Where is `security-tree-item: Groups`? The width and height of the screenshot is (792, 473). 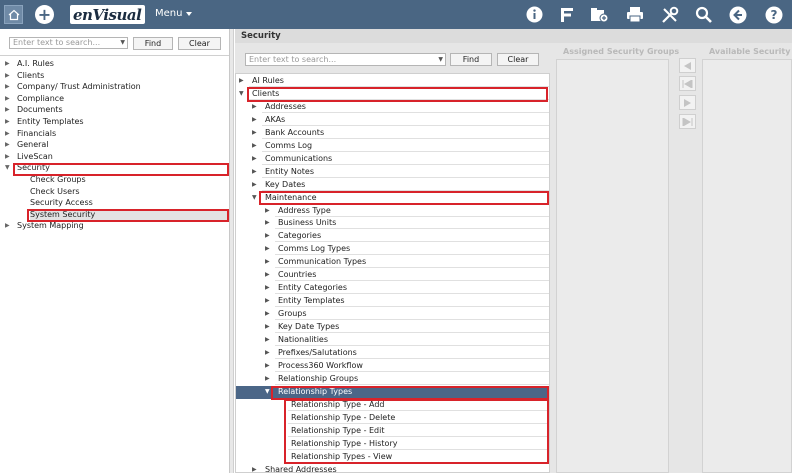
security-tree-item: Groups is located at coordinates (412, 314).